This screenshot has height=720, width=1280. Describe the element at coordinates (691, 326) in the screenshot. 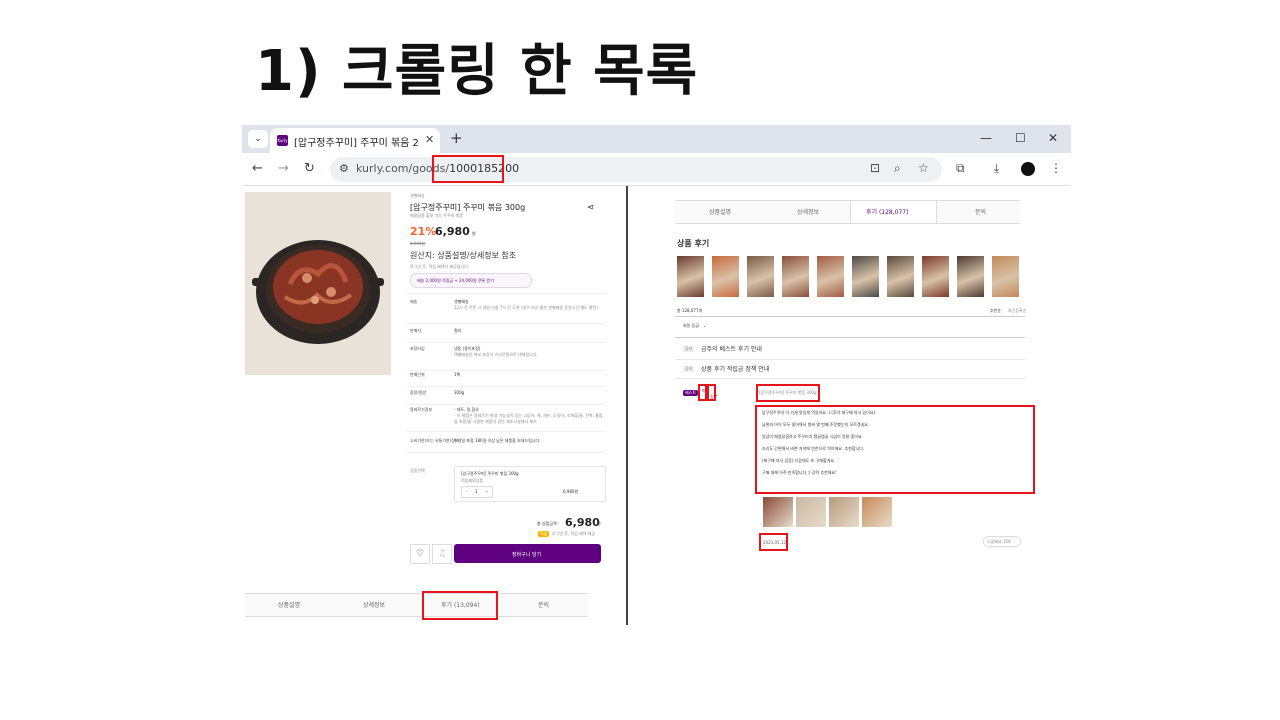

I see `member-grade-filter: 회원 등급` at that location.